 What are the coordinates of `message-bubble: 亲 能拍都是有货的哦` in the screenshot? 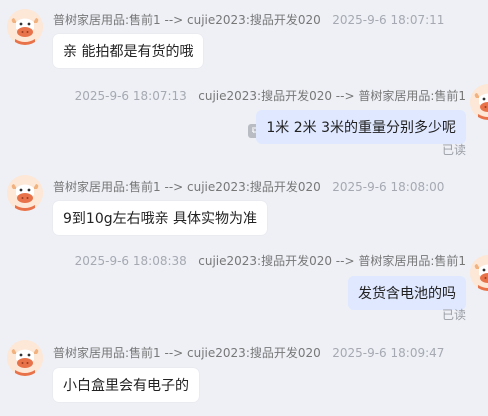 It's located at (128, 51).